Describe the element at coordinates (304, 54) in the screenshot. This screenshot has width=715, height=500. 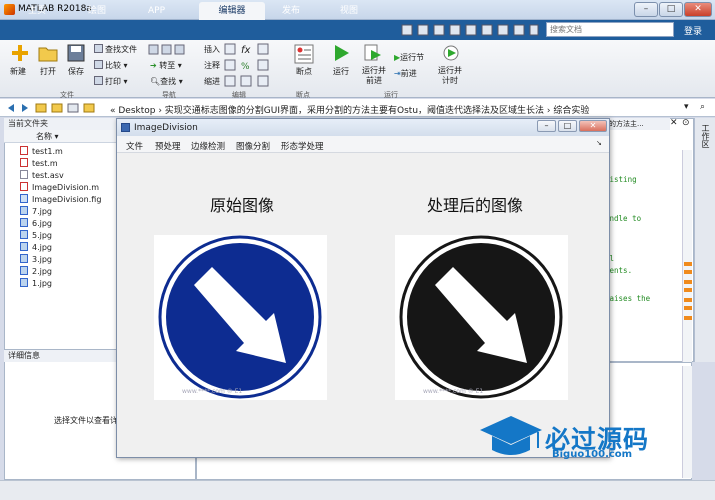
I see `breakpoint-icon` at that location.